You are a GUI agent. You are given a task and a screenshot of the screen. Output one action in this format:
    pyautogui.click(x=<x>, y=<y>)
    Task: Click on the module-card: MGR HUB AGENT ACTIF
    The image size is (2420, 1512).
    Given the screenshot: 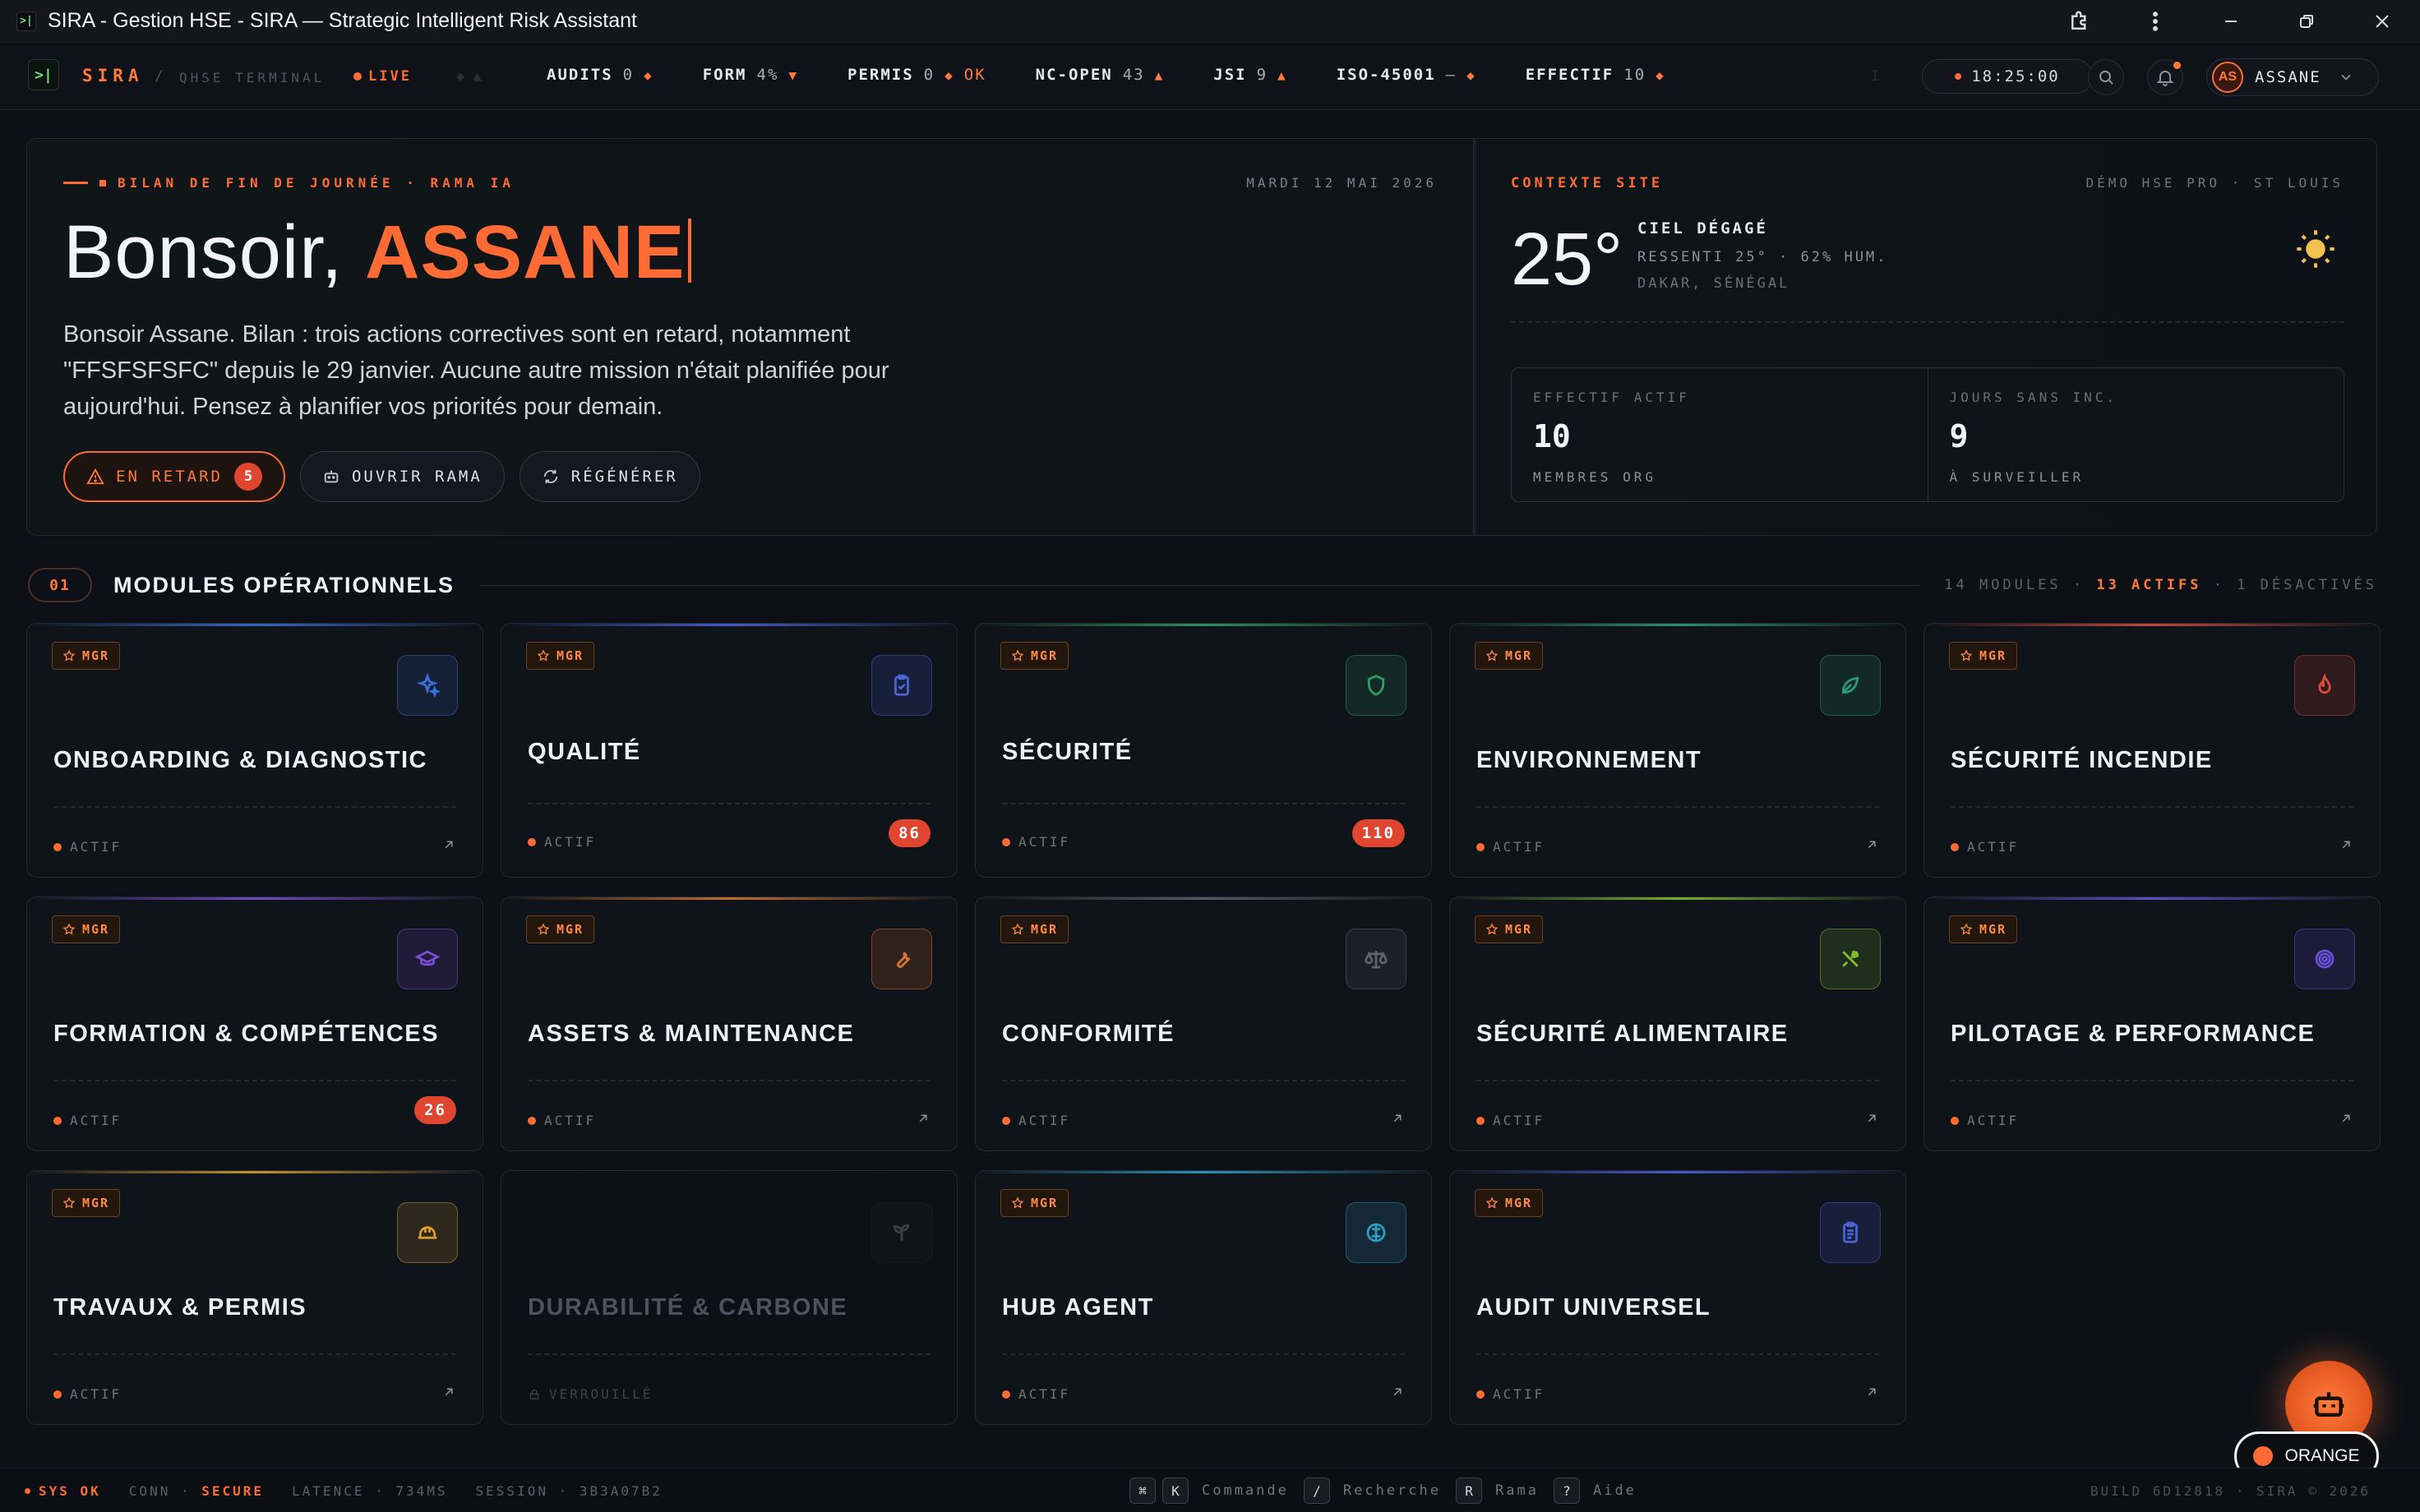 What is the action you would take?
    pyautogui.click(x=1203, y=1297)
    